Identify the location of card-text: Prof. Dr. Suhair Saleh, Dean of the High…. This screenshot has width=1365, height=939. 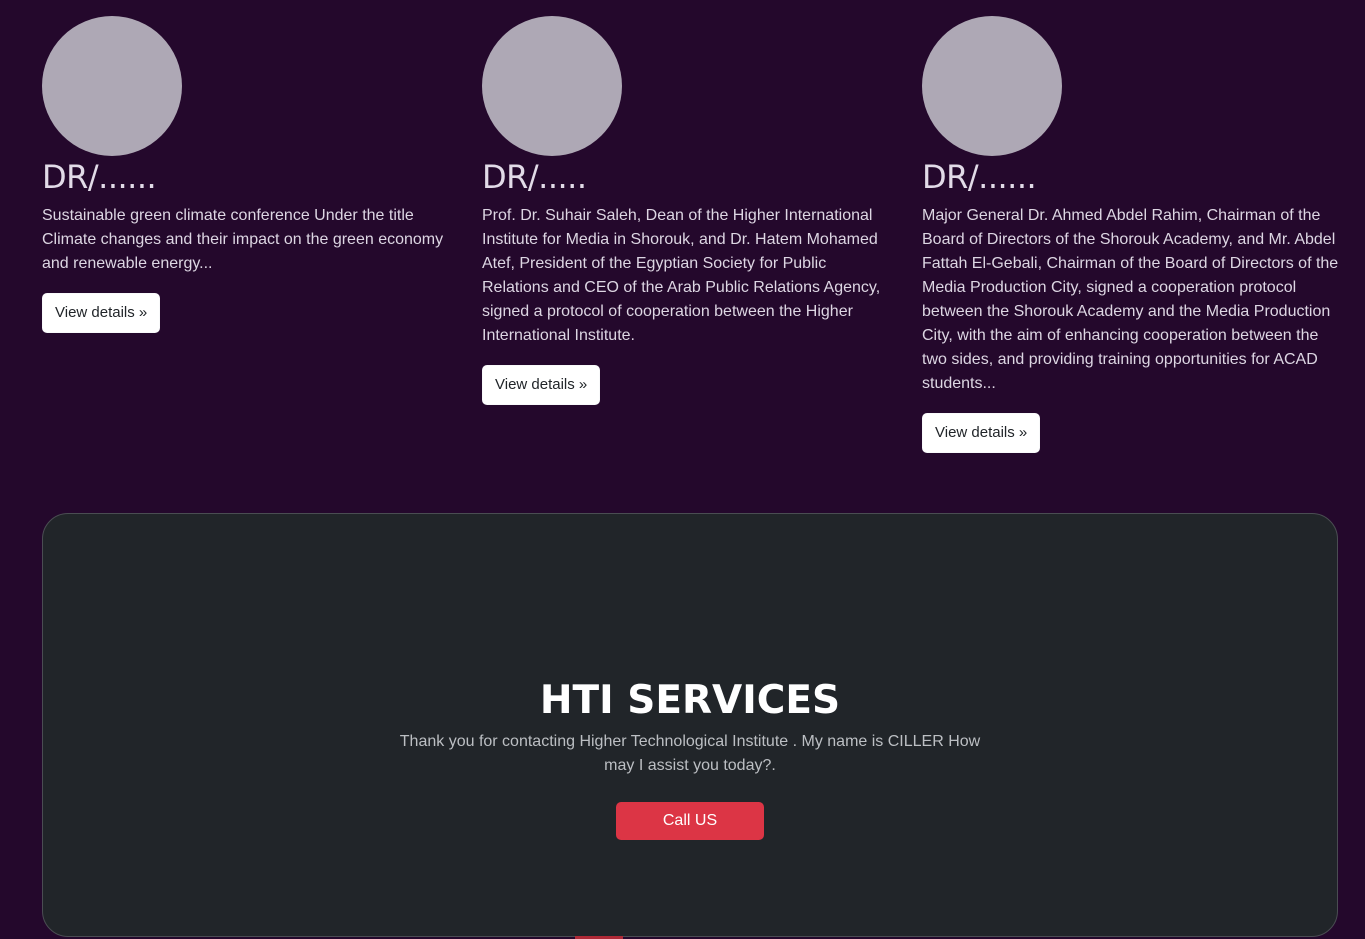
(681, 275).